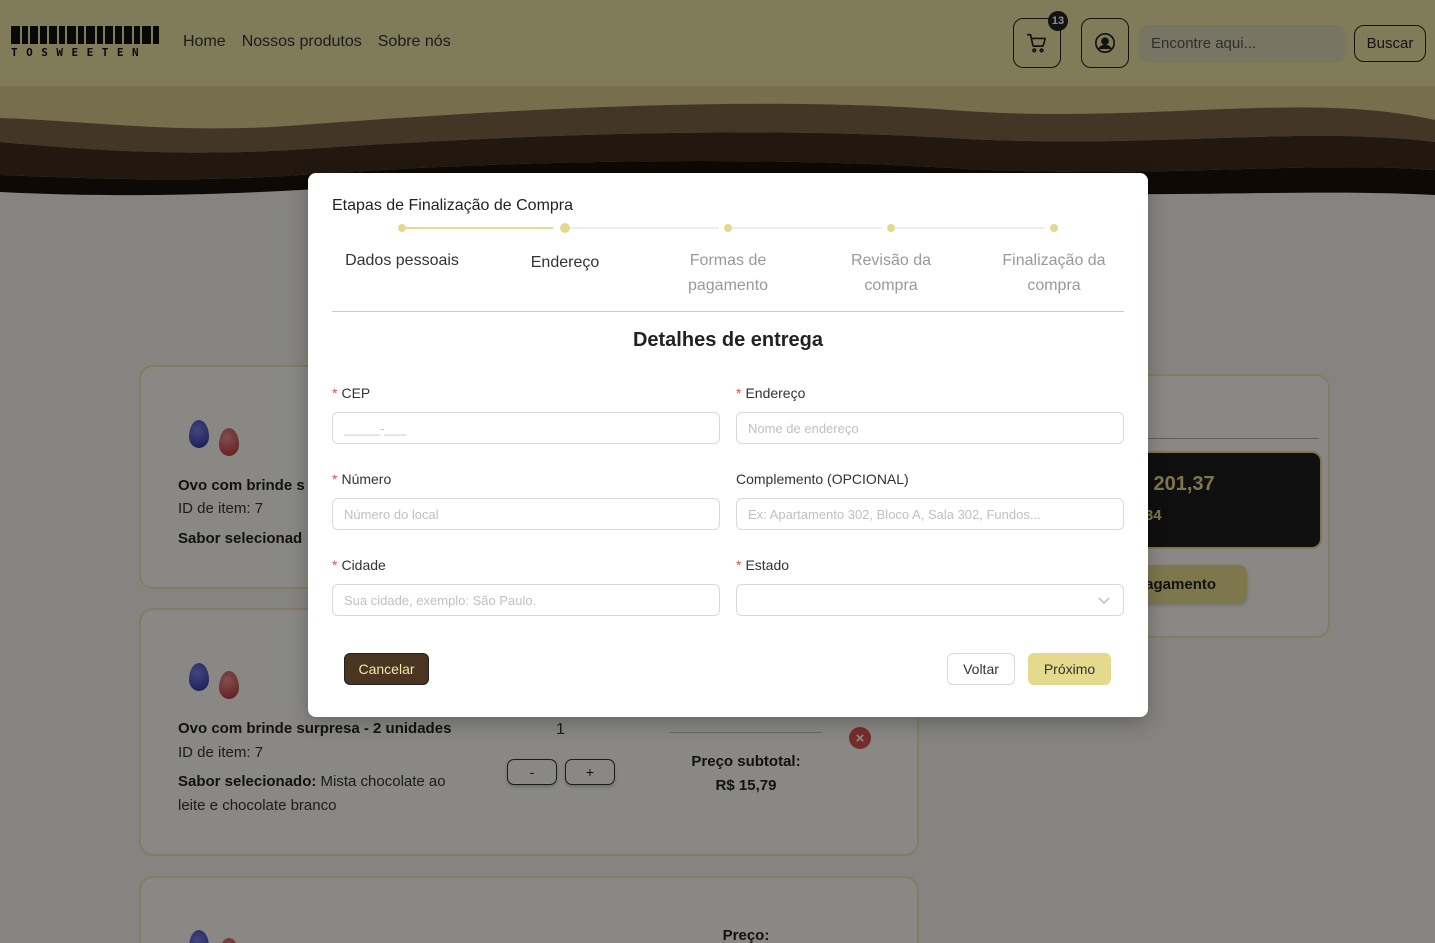 This screenshot has width=1435, height=943. What do you see at coordinates (728, 228) in the screenshot?
I see `step-dot-payment` at bounding box center [728, 228].